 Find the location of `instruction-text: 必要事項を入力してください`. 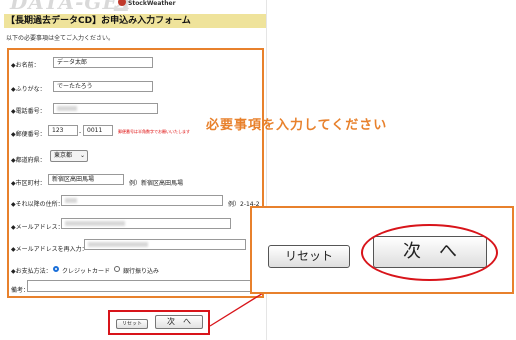

instruction-text: 必要事項を入力してください is located at coordinates (297, 125).